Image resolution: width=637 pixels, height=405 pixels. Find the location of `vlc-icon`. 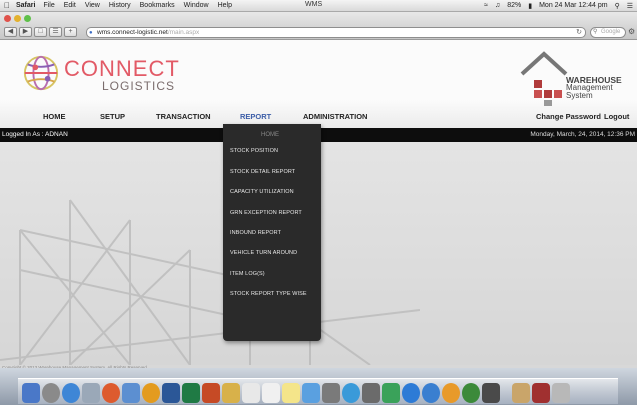

vlc-icon is located at coordinates (451, 393).